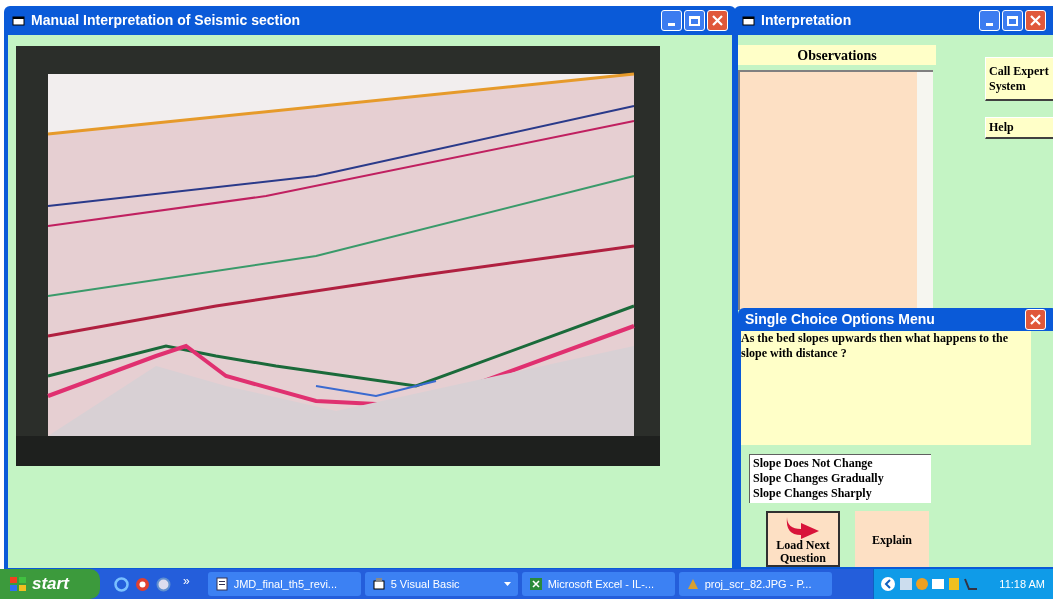 This screenshot has width=1053, height=599. What do you see at coordinates (507, 584) in the screenshot?
I see `dropdown-icon` at bounding box center [507, 584].